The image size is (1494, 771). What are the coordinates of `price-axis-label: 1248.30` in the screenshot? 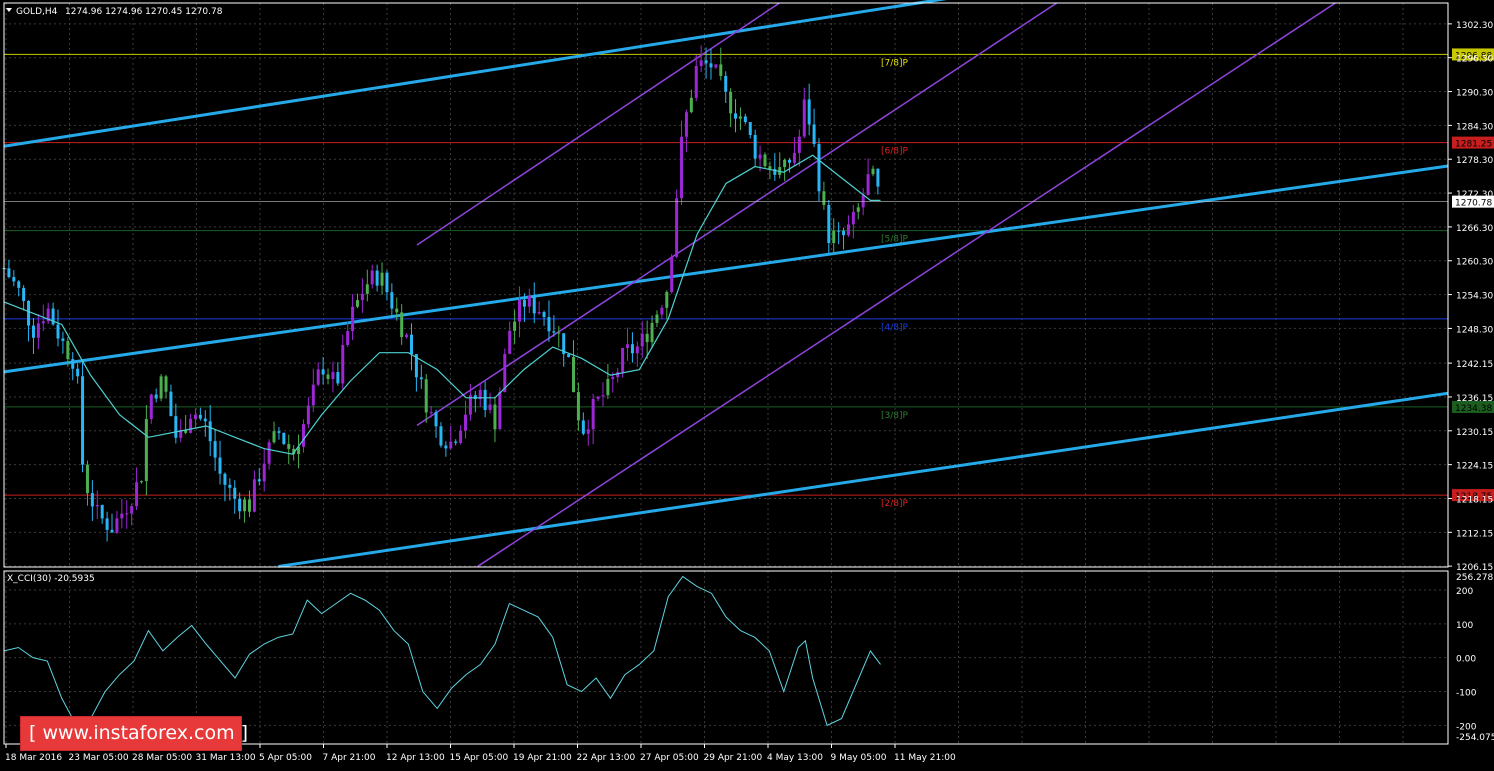 It's located at (1474, 330).